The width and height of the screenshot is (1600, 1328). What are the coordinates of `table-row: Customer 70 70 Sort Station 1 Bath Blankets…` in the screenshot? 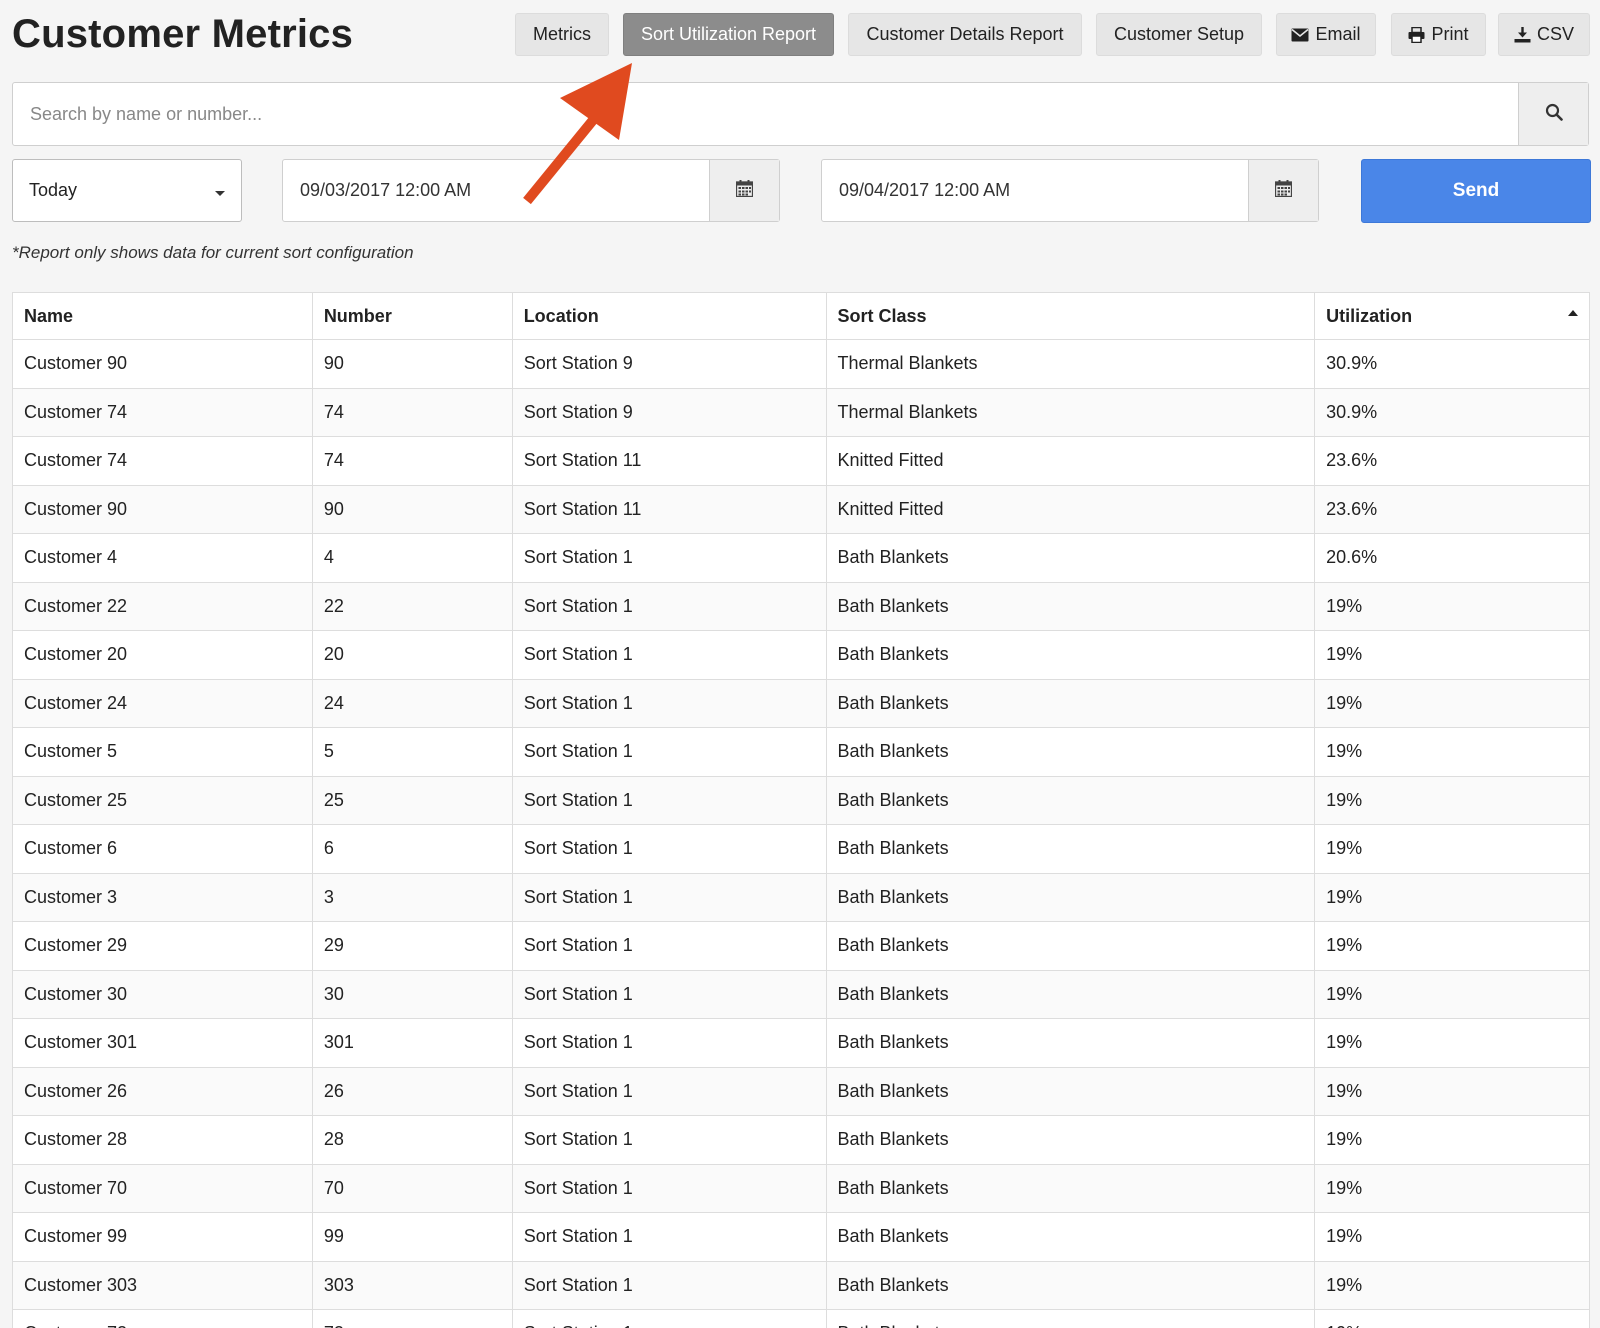 It's located at (801, 1188).